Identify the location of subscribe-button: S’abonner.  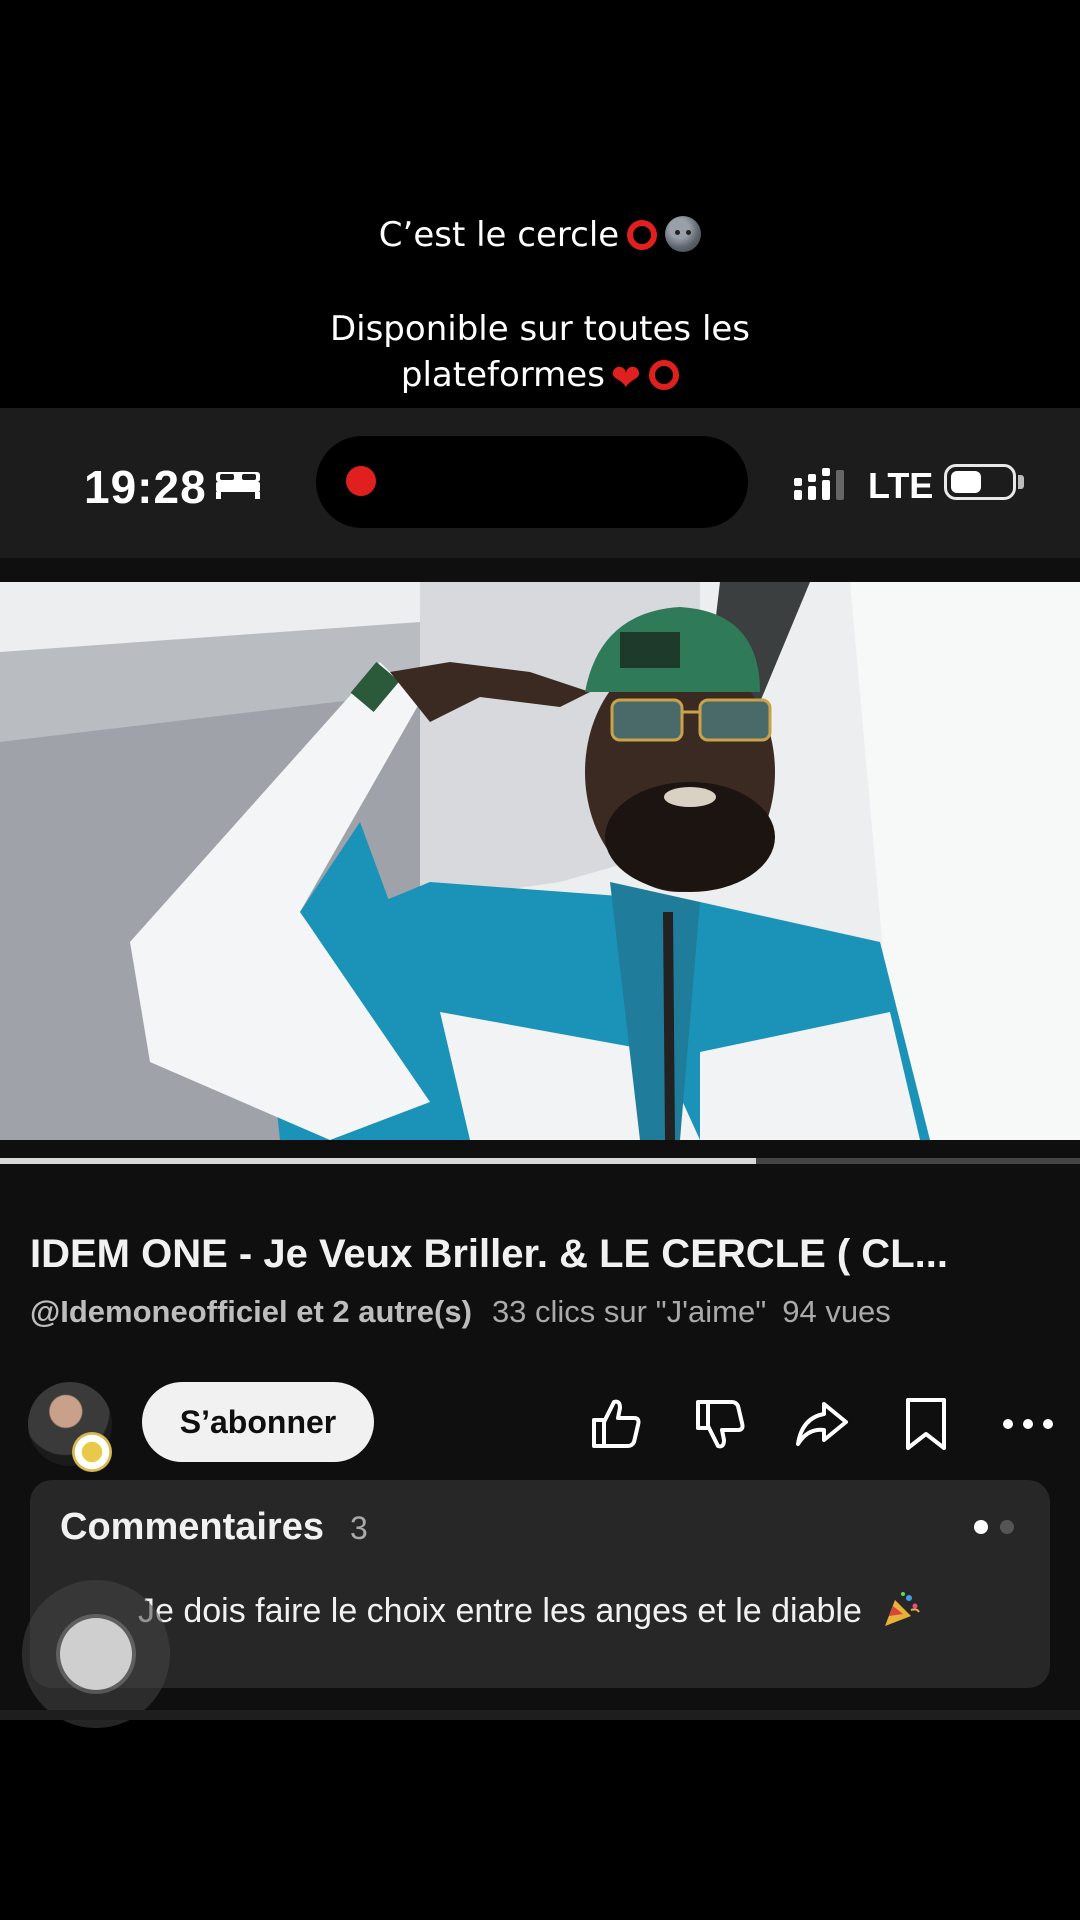
(258, 1422).